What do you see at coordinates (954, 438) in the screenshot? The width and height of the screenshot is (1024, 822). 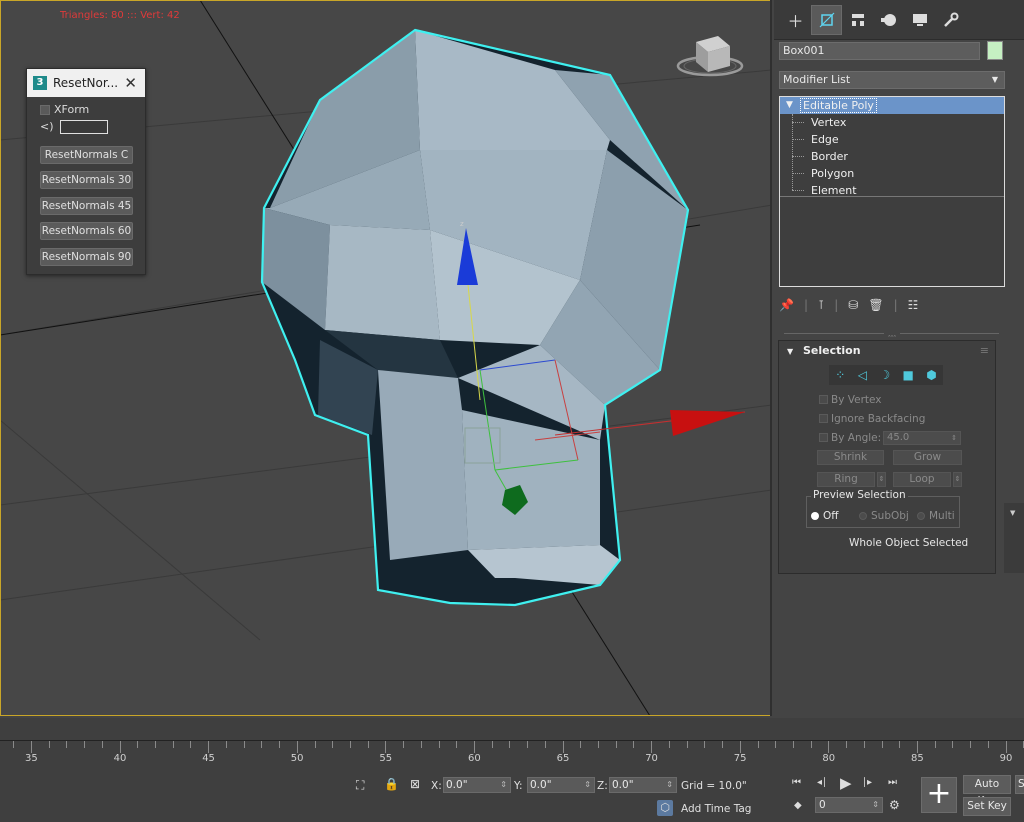 I see `spinner-arrows-icon: ⇕` at bounding box center [954, 438].